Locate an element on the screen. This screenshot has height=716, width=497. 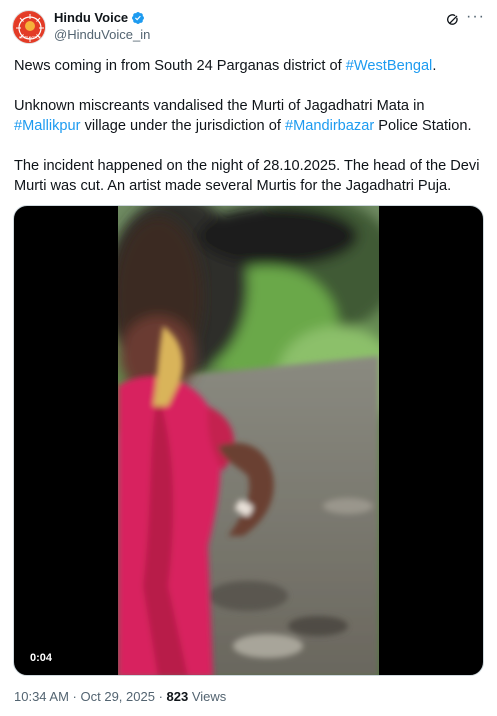
text-span: Police Station. is located at coordinates (423, 126).